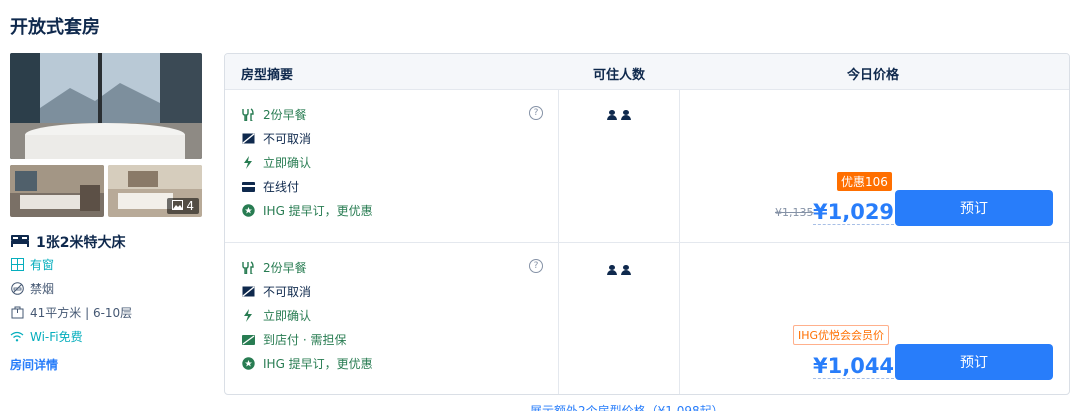 The height and width of the screenshot is (411, 1080). What do you see at coordinates (190, 206) in the screenshot?
I see `photo-count: 4` at bounding box center [190, 206].